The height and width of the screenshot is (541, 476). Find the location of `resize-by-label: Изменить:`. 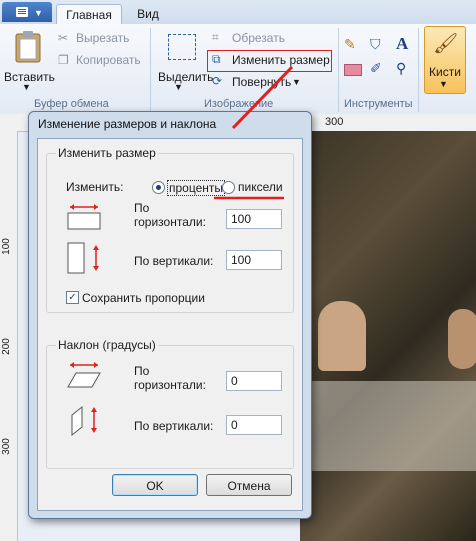

resize-by-label: Изменить: is located at coordinates (95, 187).